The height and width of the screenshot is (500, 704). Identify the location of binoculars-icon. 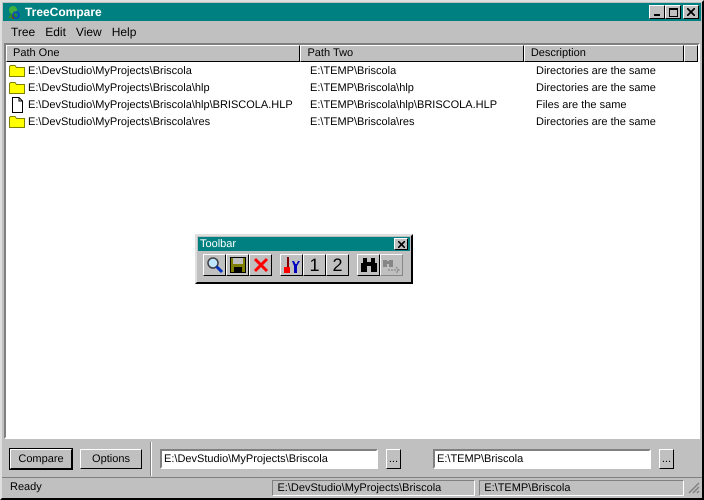
(369, 265).